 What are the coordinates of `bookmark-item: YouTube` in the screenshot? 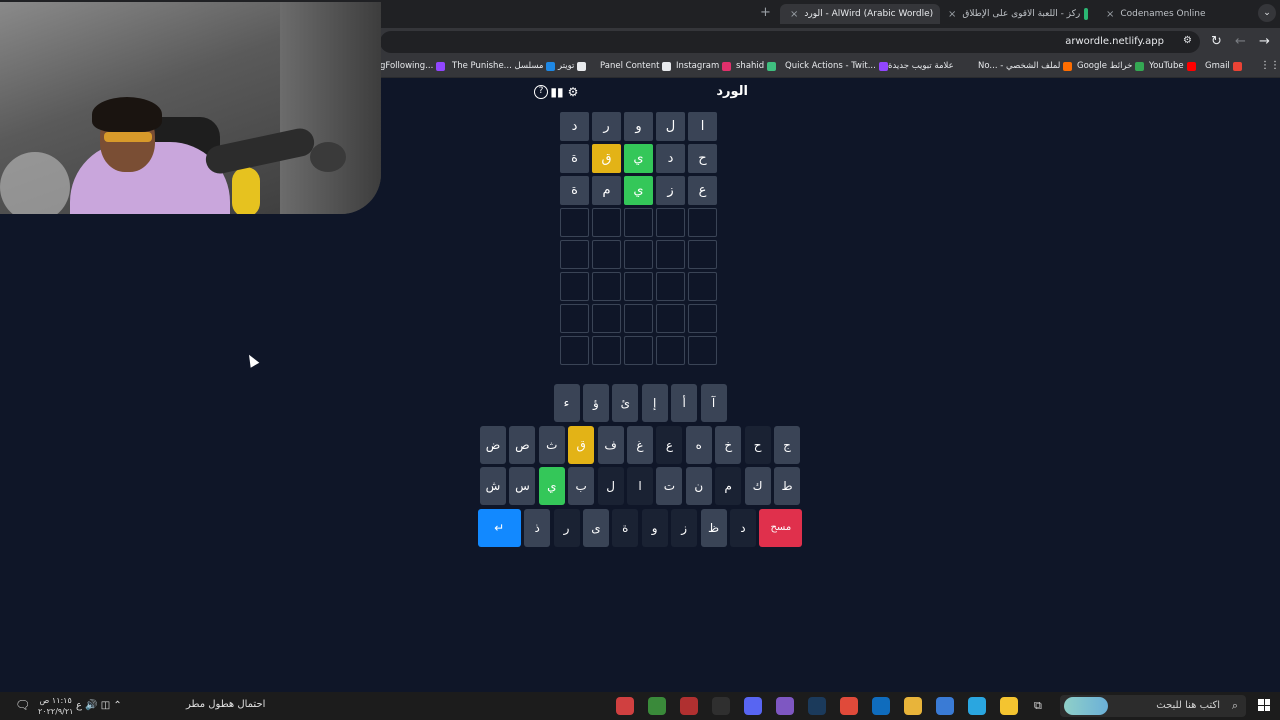 It's located at (1174, 66).